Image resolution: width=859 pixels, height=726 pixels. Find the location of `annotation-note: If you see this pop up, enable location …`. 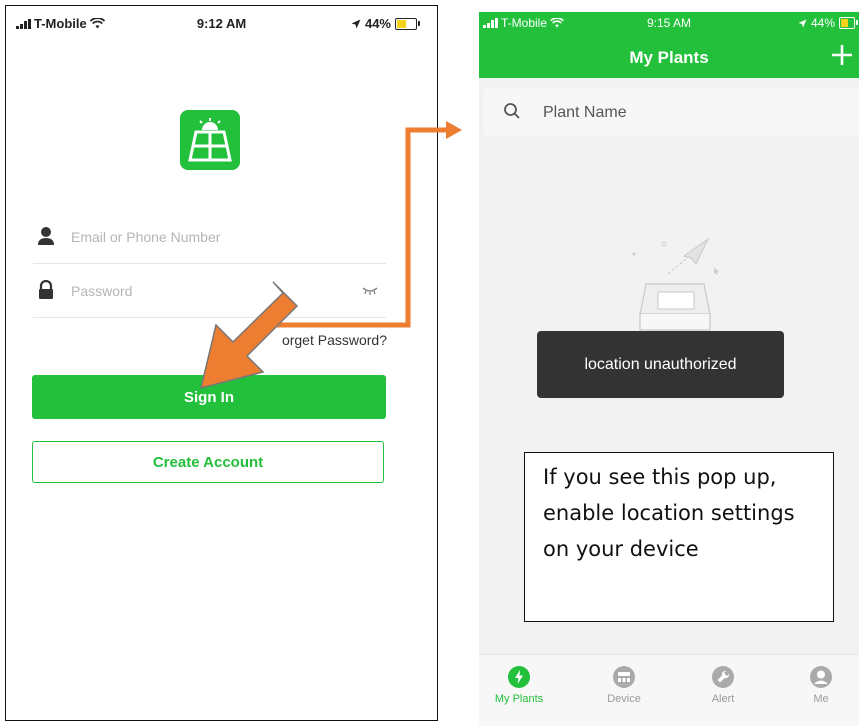

annotation-note: If you see this pop up, enable location … is located at coordinates (679, 537).